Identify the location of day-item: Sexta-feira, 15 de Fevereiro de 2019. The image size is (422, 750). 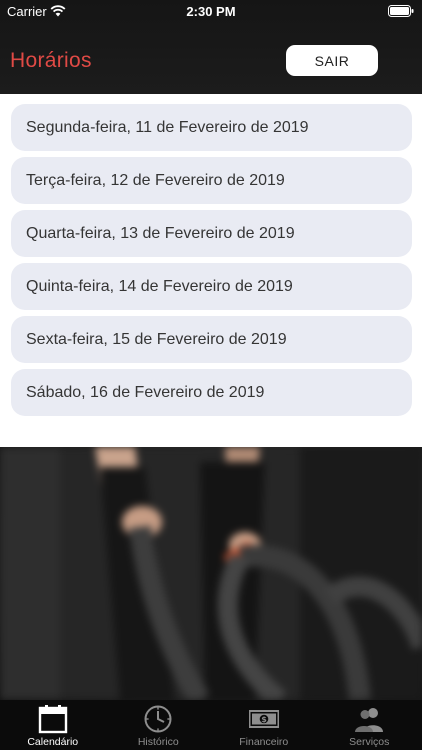
(211, 339).